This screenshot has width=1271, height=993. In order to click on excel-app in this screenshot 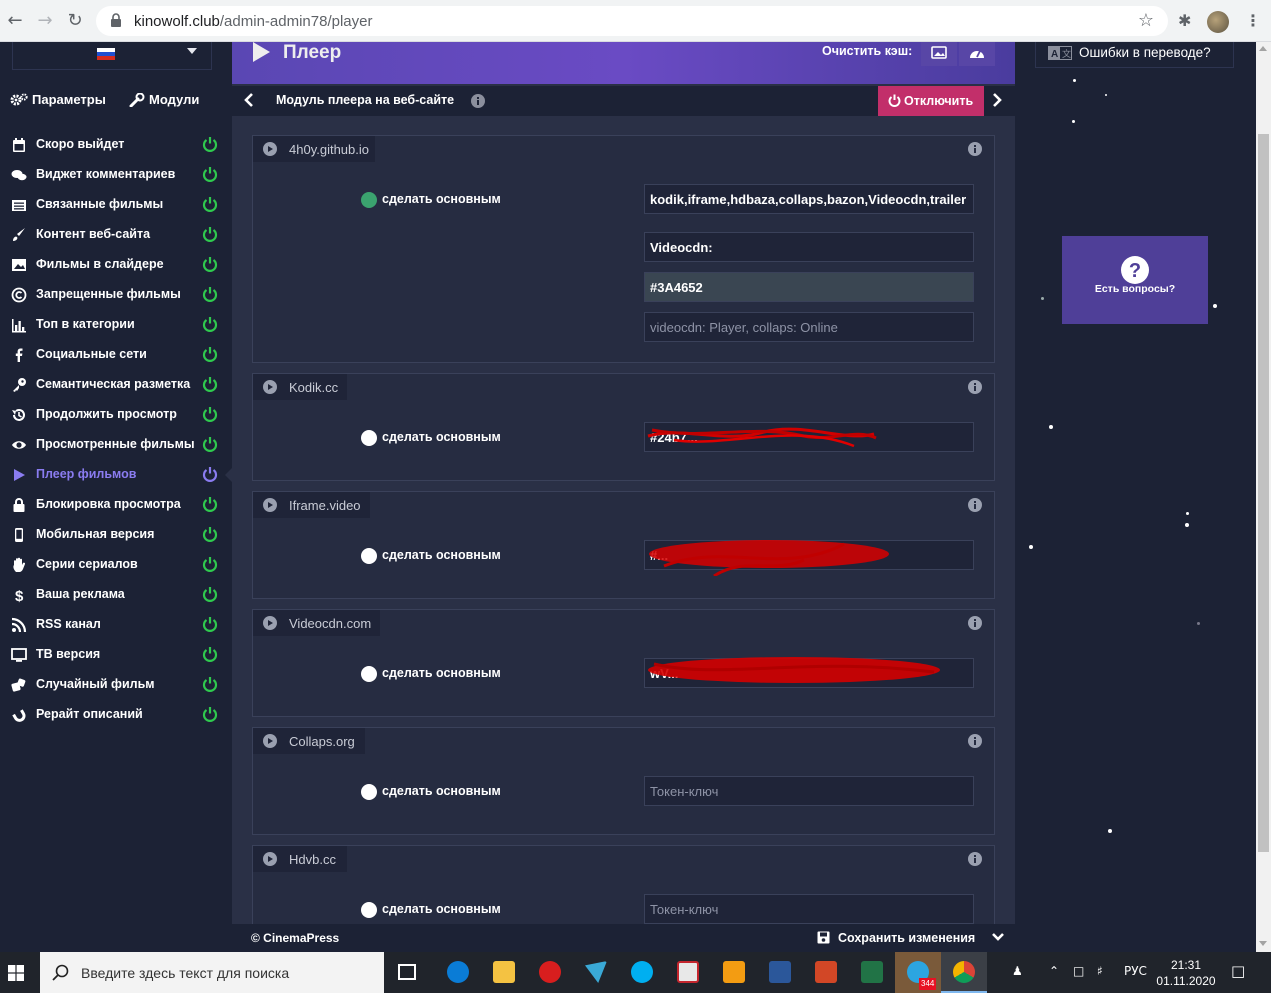, I will do `click(872, 972)`.